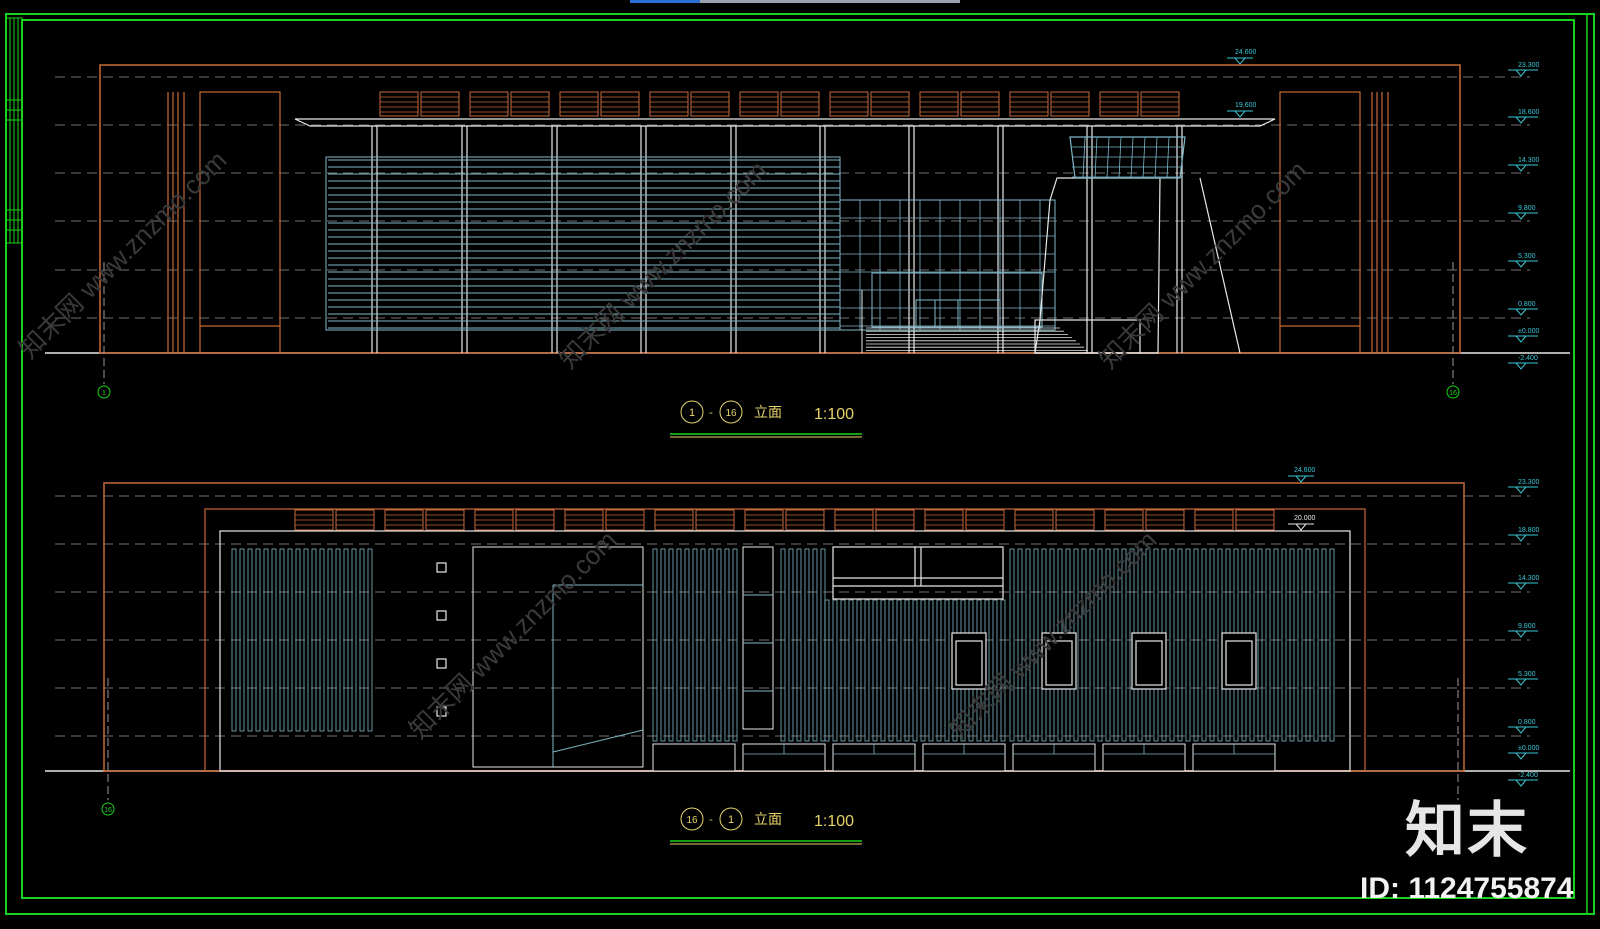 This screenshot has width=1600, height=929. I want to click on title-block-strip, so click(14, 130).